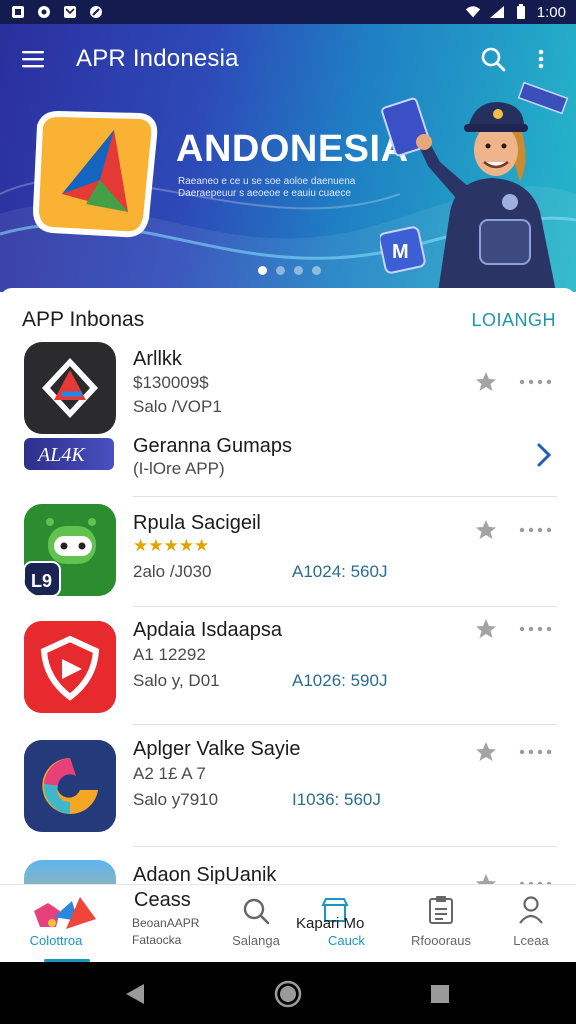 This screenshot has width=576, height=1024. What do you see at coordinates (65, 913) in the screenshot?
I see `apps-home-icon` at bounding box center [65, 913].